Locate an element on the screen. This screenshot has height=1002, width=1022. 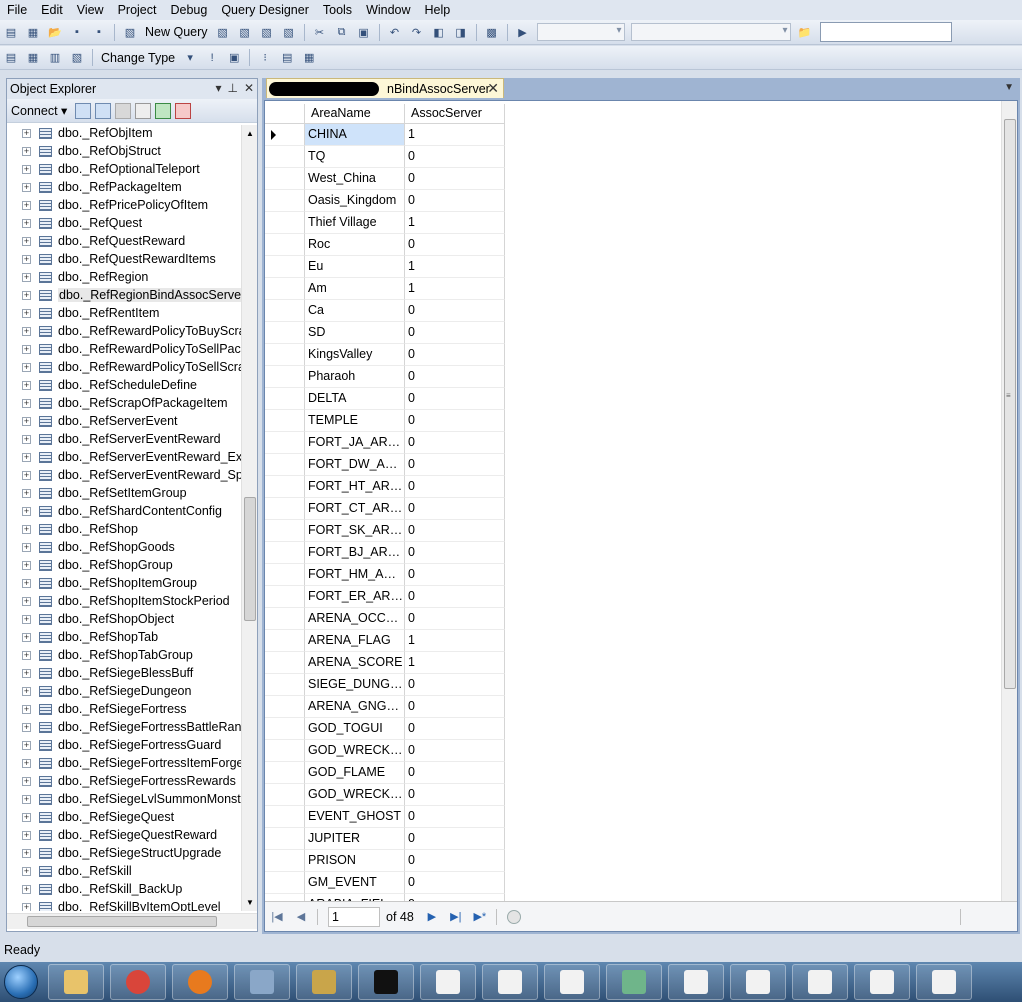
undo-icon: ↶ is located at coordinates (395, 32).